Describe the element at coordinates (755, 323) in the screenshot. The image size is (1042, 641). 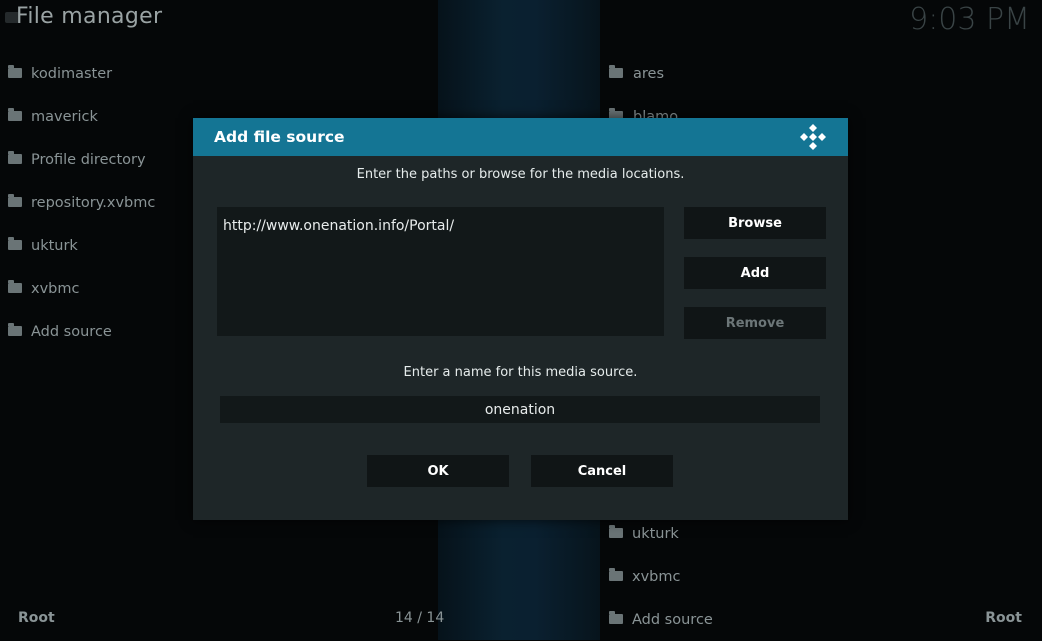
I see `remove-button: Remove` at that location.